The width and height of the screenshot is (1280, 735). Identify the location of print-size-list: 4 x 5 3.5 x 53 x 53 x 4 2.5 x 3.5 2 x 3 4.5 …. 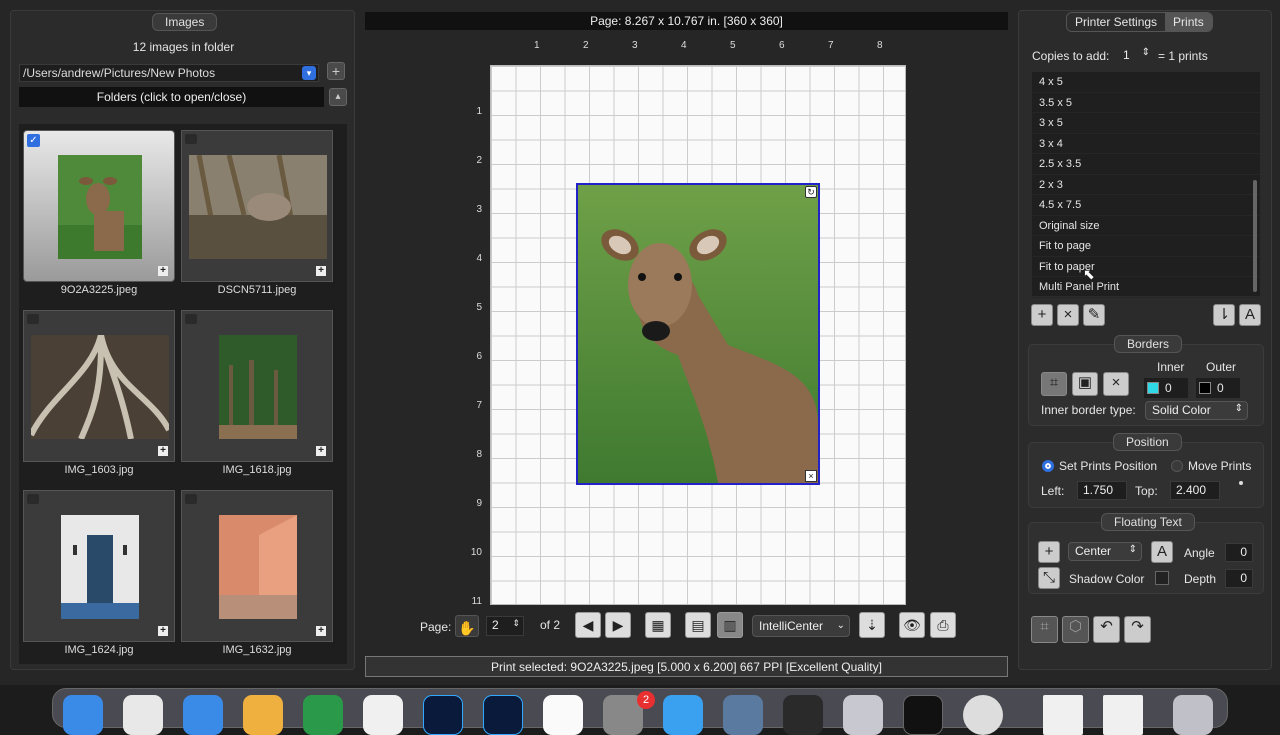
(1146, 185).